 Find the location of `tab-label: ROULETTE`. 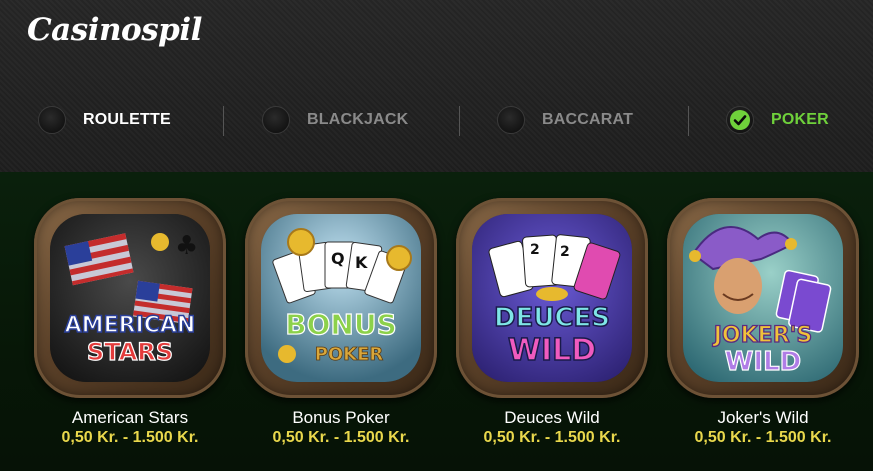

tab-label: ROULETTE is located at coordinates (127, 119).